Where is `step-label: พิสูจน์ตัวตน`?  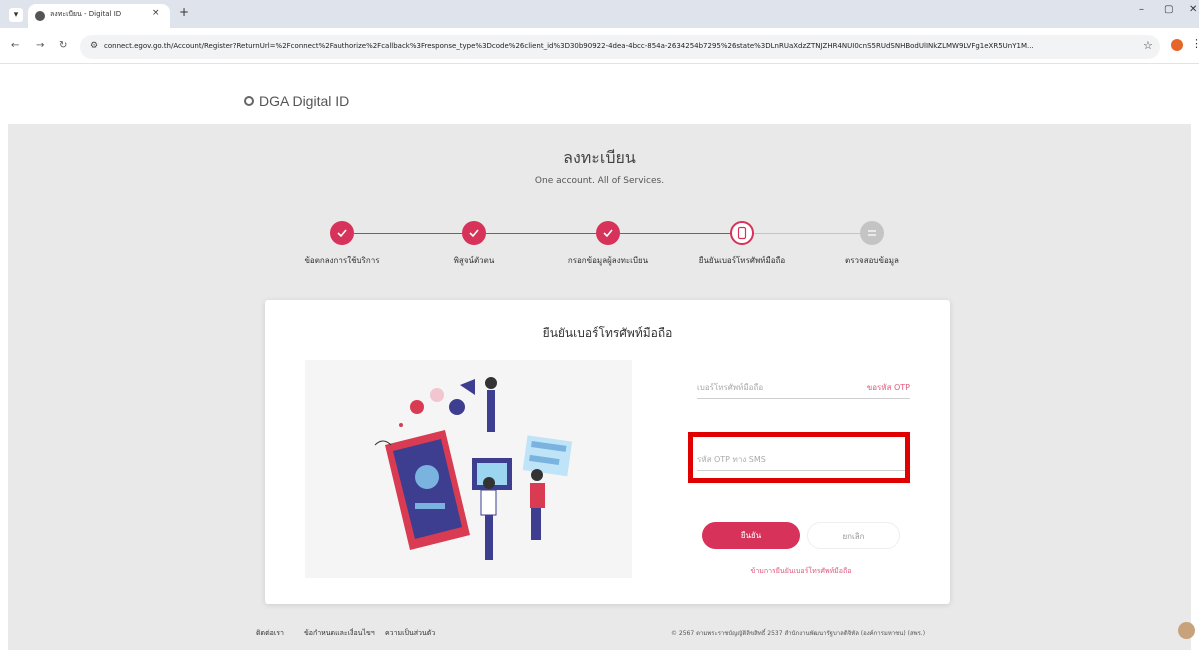 step-label: พิสูจน์ตัวตน is located at coordinates (474, 260).